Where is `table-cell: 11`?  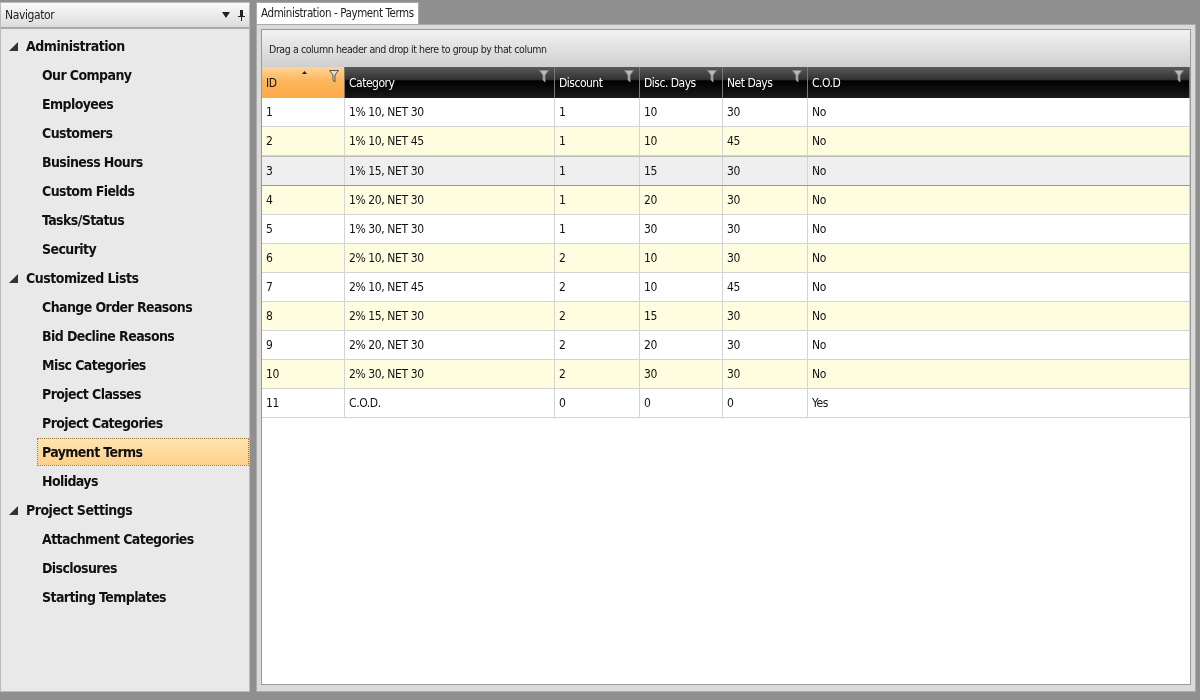 table-cell: 11 is located at coordinates (303, 403).